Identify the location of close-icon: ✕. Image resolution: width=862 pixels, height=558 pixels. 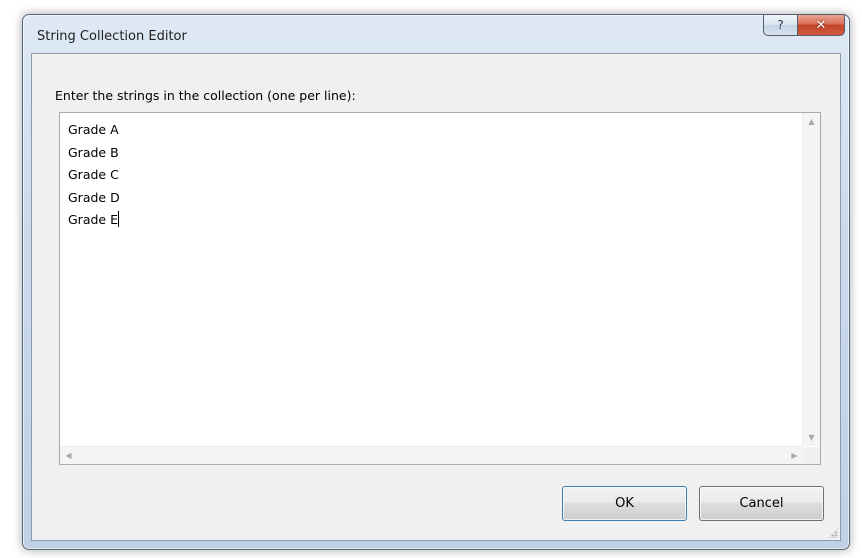
(821, 25).